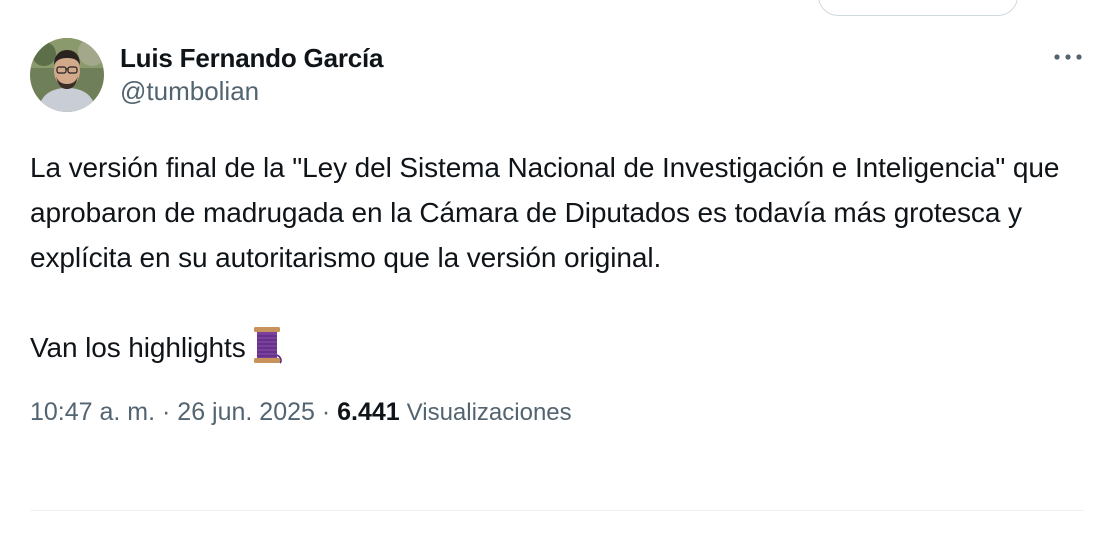  I want to click on avatar, so click(67, 75).